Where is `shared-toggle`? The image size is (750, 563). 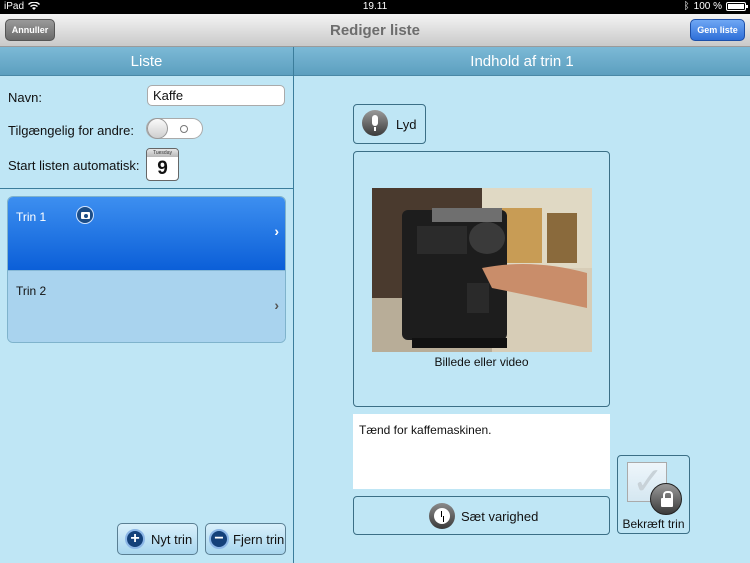 shared-toggle is located at coordinates (174, 128).